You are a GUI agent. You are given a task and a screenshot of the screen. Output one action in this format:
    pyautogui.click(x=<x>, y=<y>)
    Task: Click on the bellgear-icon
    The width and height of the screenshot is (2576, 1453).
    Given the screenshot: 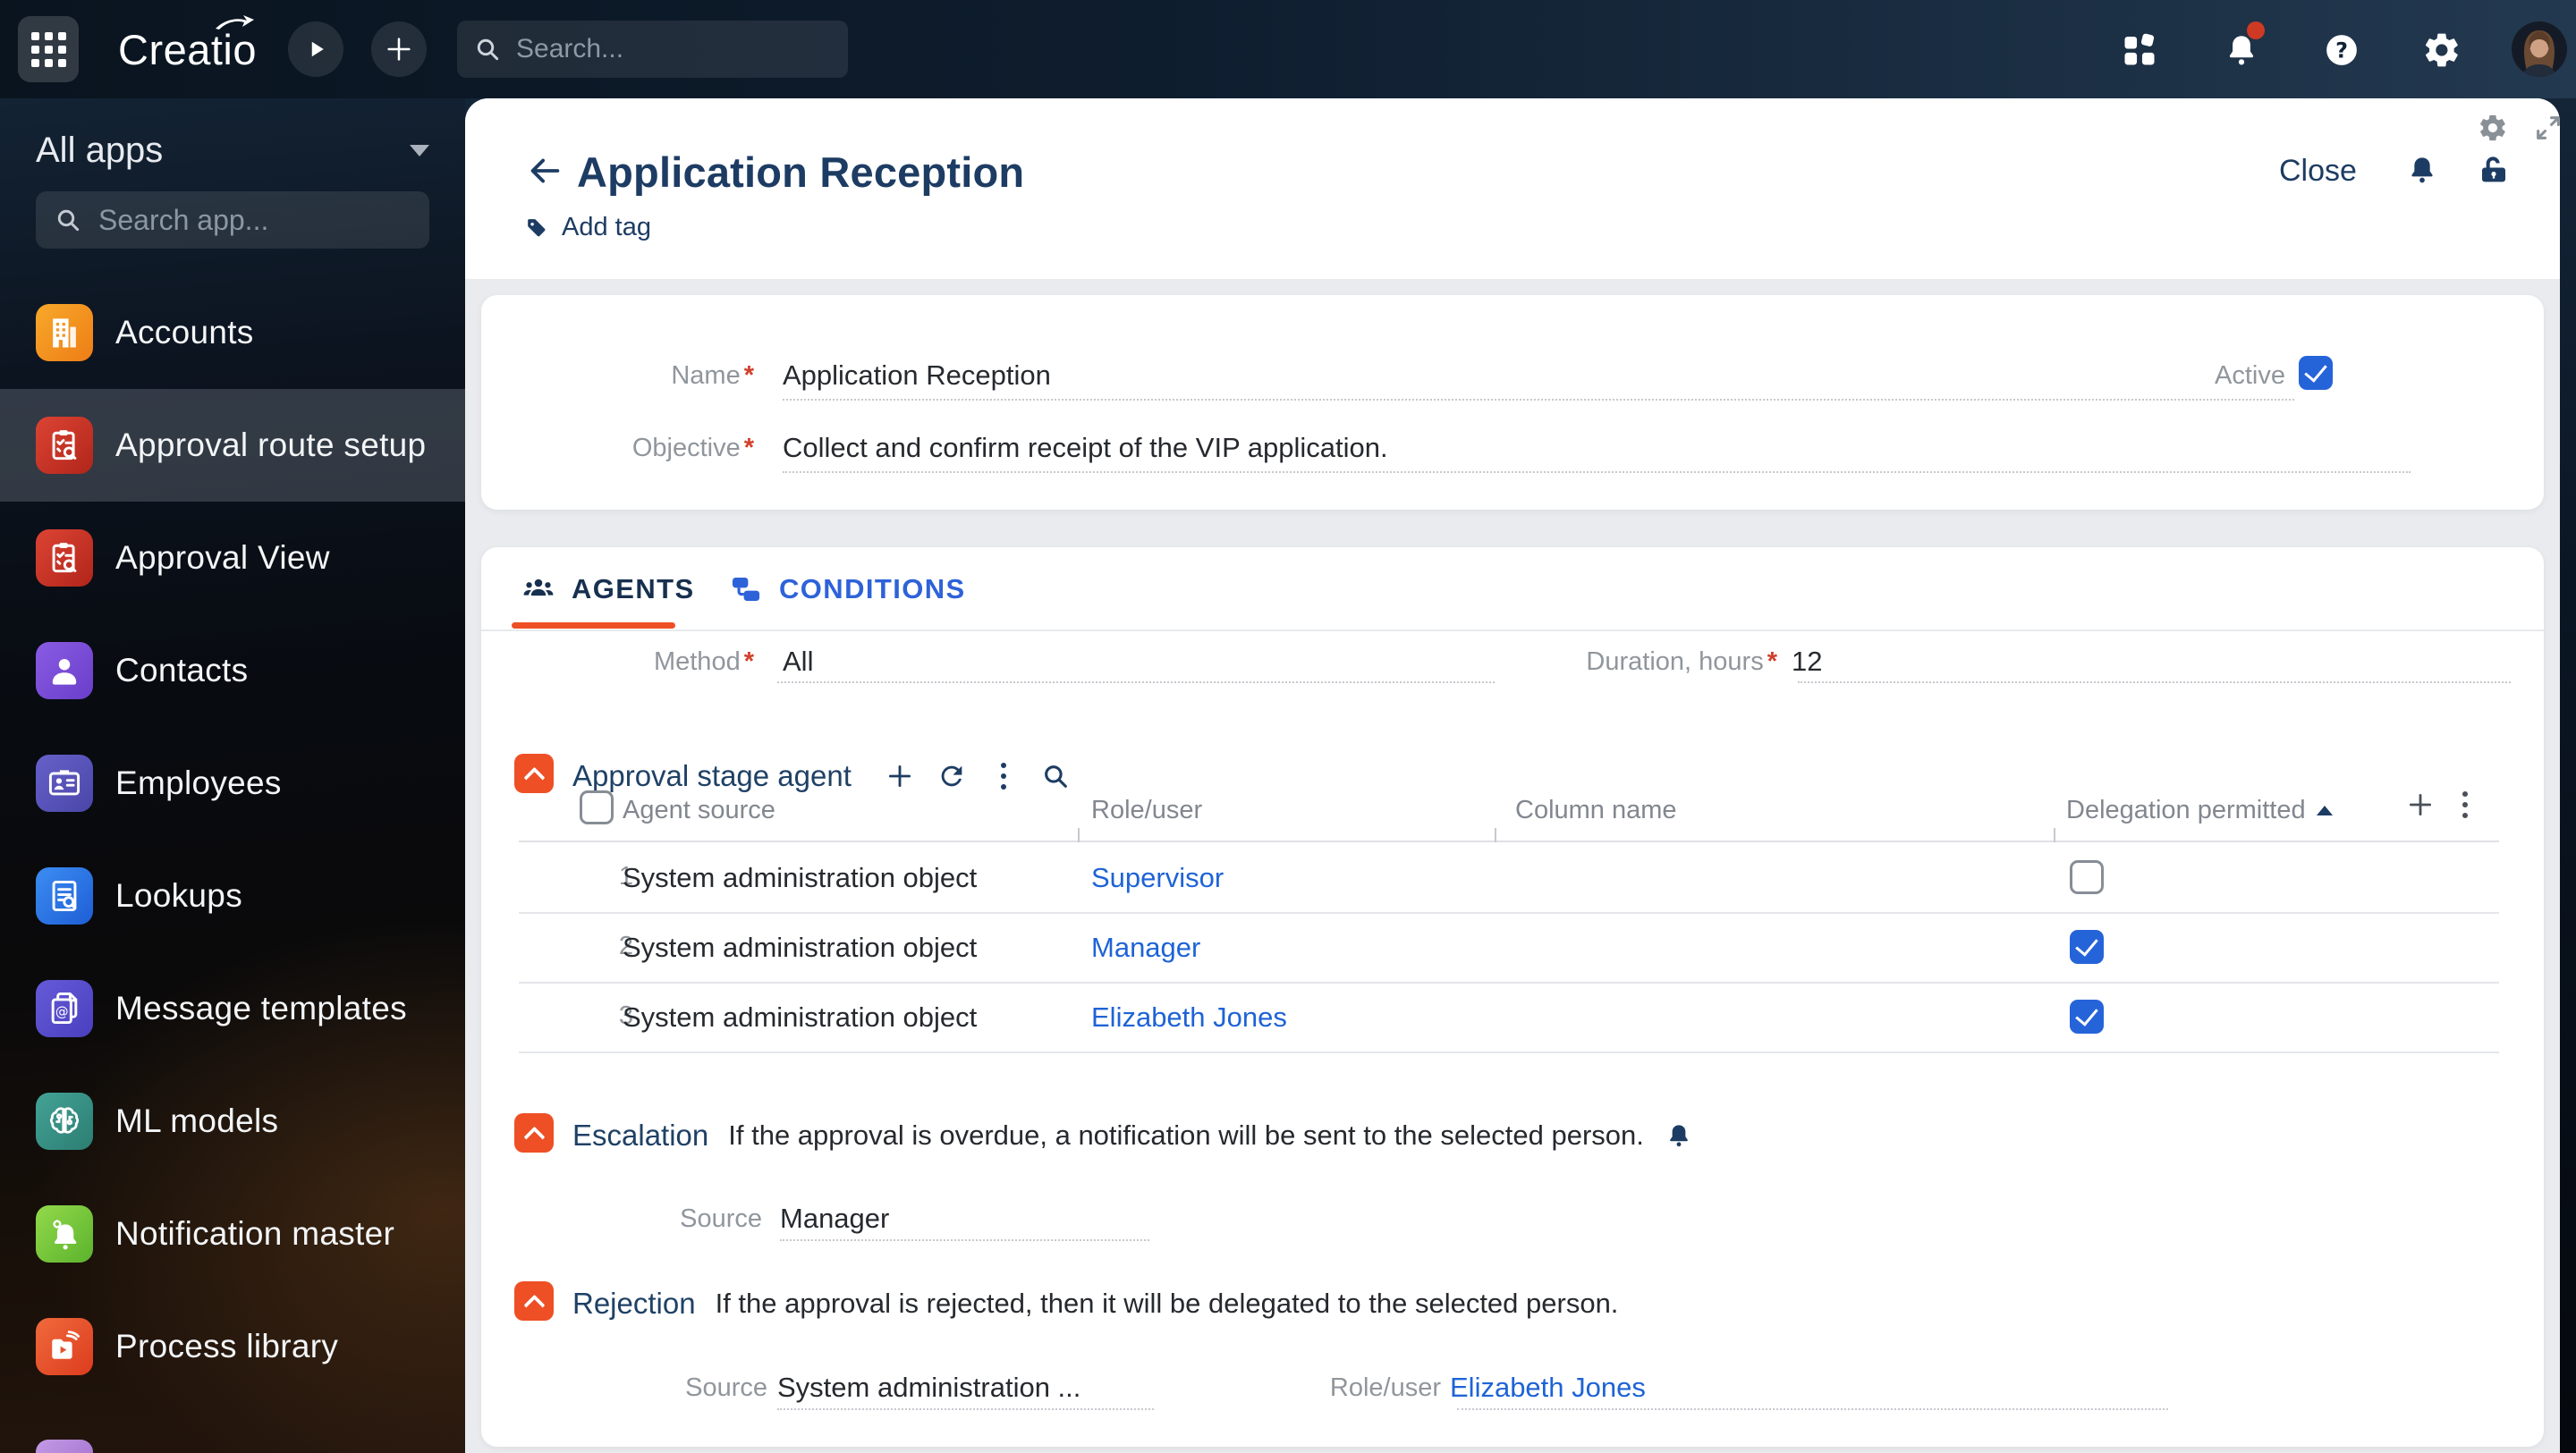 What is the action you would take?
    pyautogui.click(x=64, y=1234)
    